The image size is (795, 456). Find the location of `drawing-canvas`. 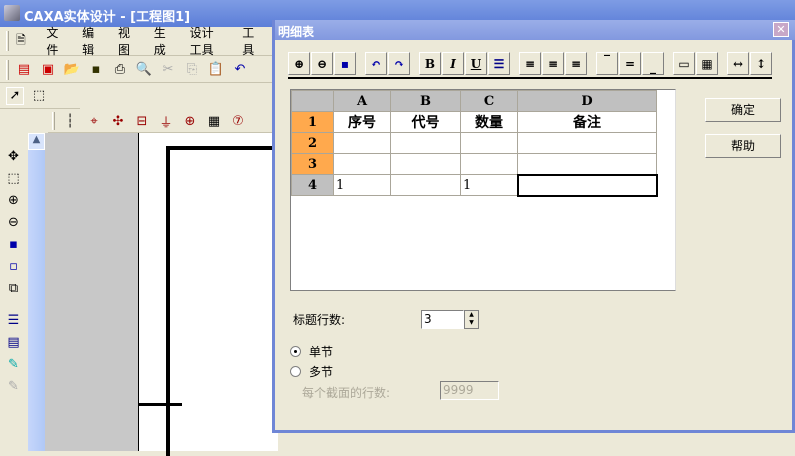

drawing-canvas is located at coordinates (212, 294).